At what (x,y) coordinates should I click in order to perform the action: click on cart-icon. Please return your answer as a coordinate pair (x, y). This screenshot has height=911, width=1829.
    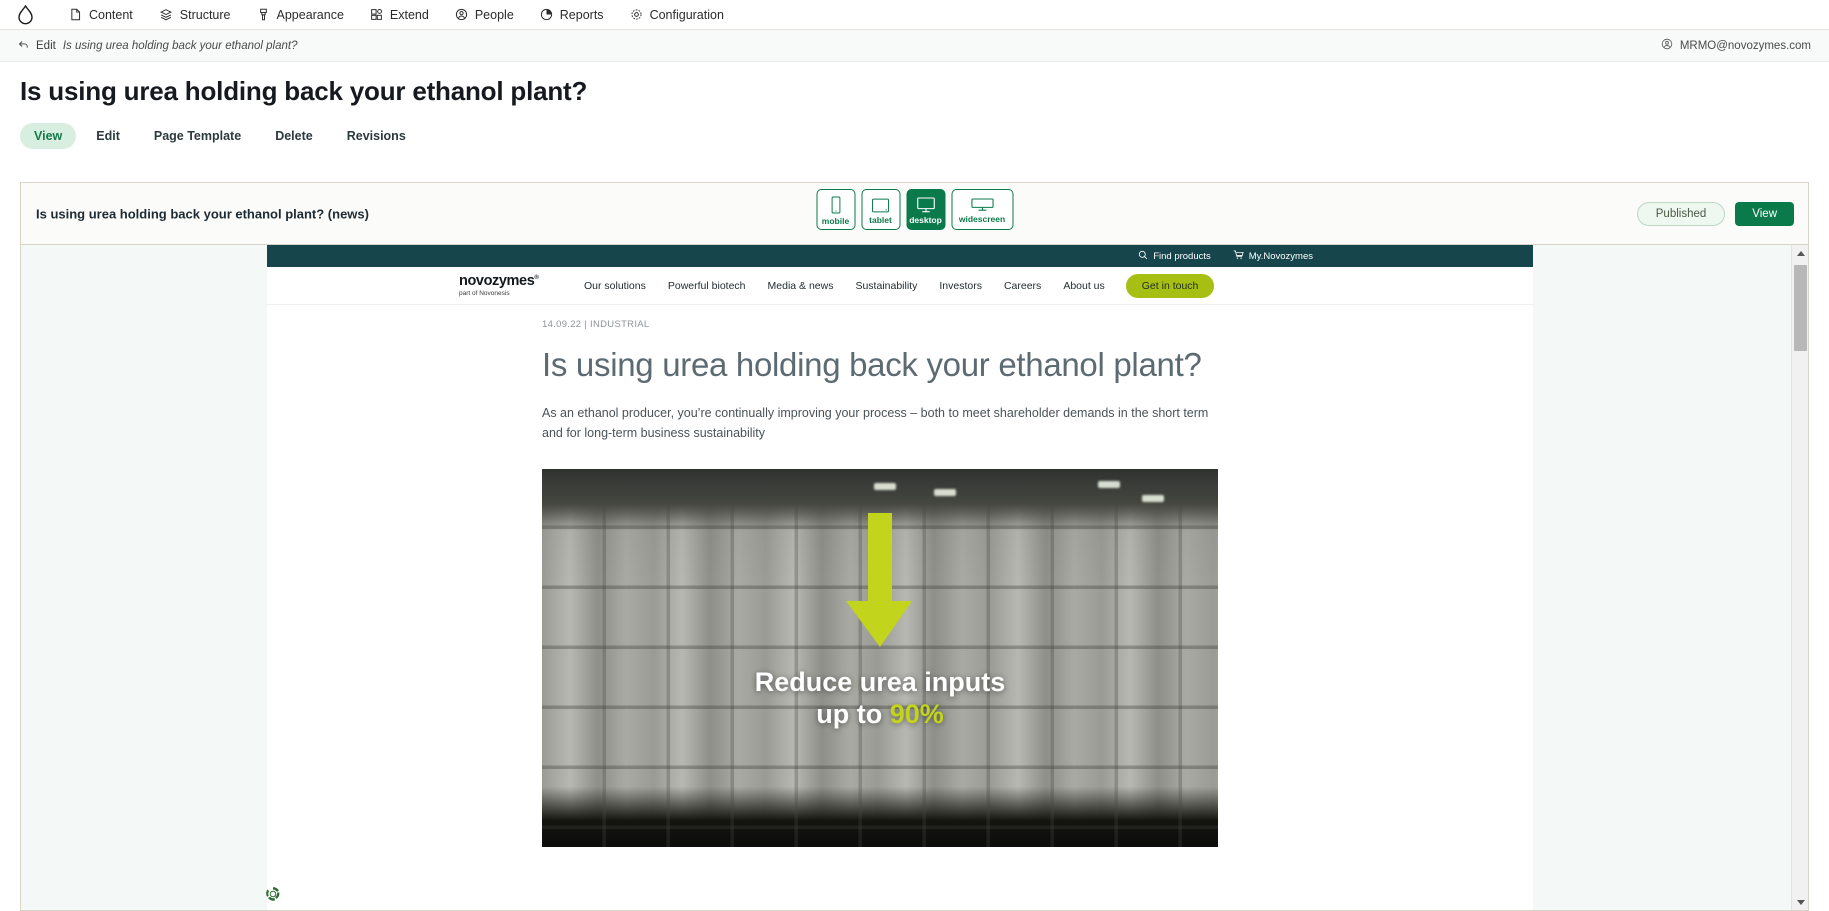
    Looking at the image, I should click on (1238, 256).